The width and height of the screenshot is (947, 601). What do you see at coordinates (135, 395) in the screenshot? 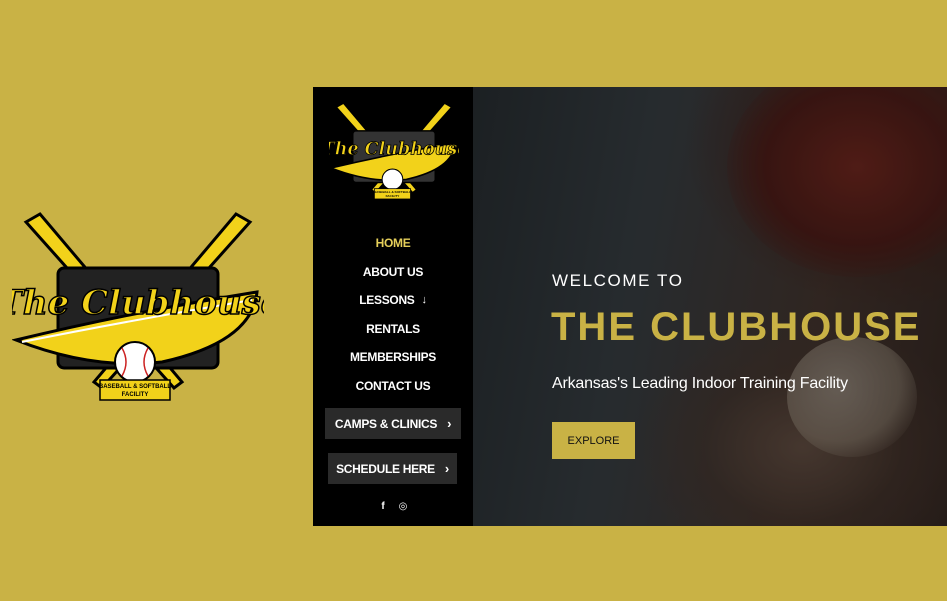
I see `logo-tagline-2: FACILITY` at bounding box center [135, 395].